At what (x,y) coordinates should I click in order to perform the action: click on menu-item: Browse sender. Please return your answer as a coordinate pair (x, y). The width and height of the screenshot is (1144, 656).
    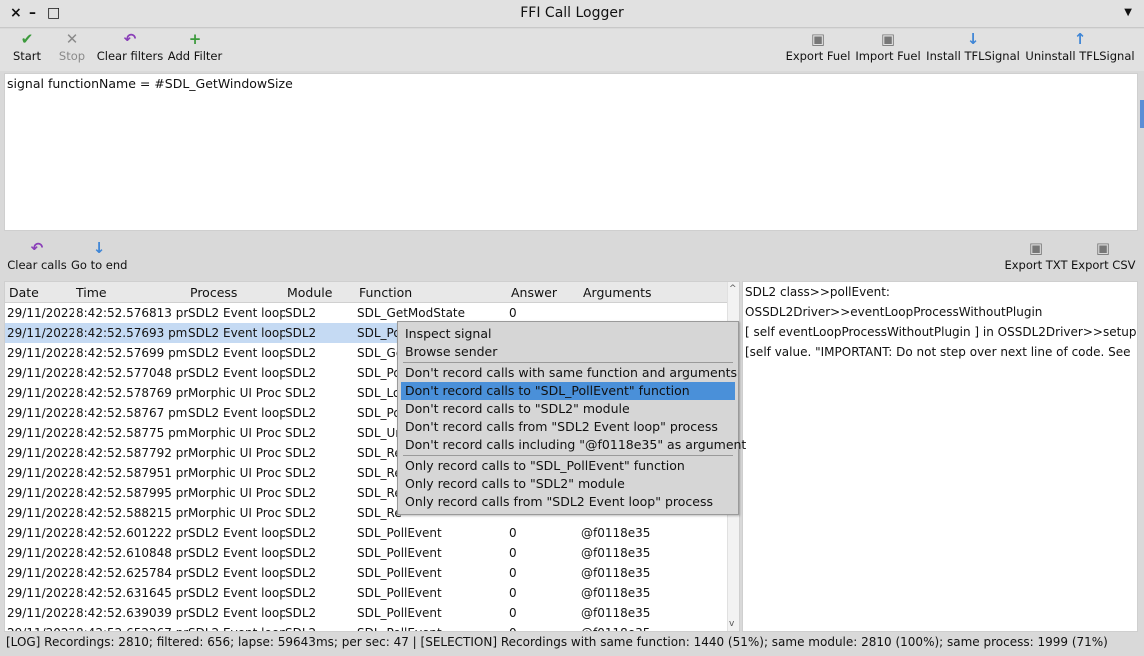
    Looking at the image, I should click on (568, 352).